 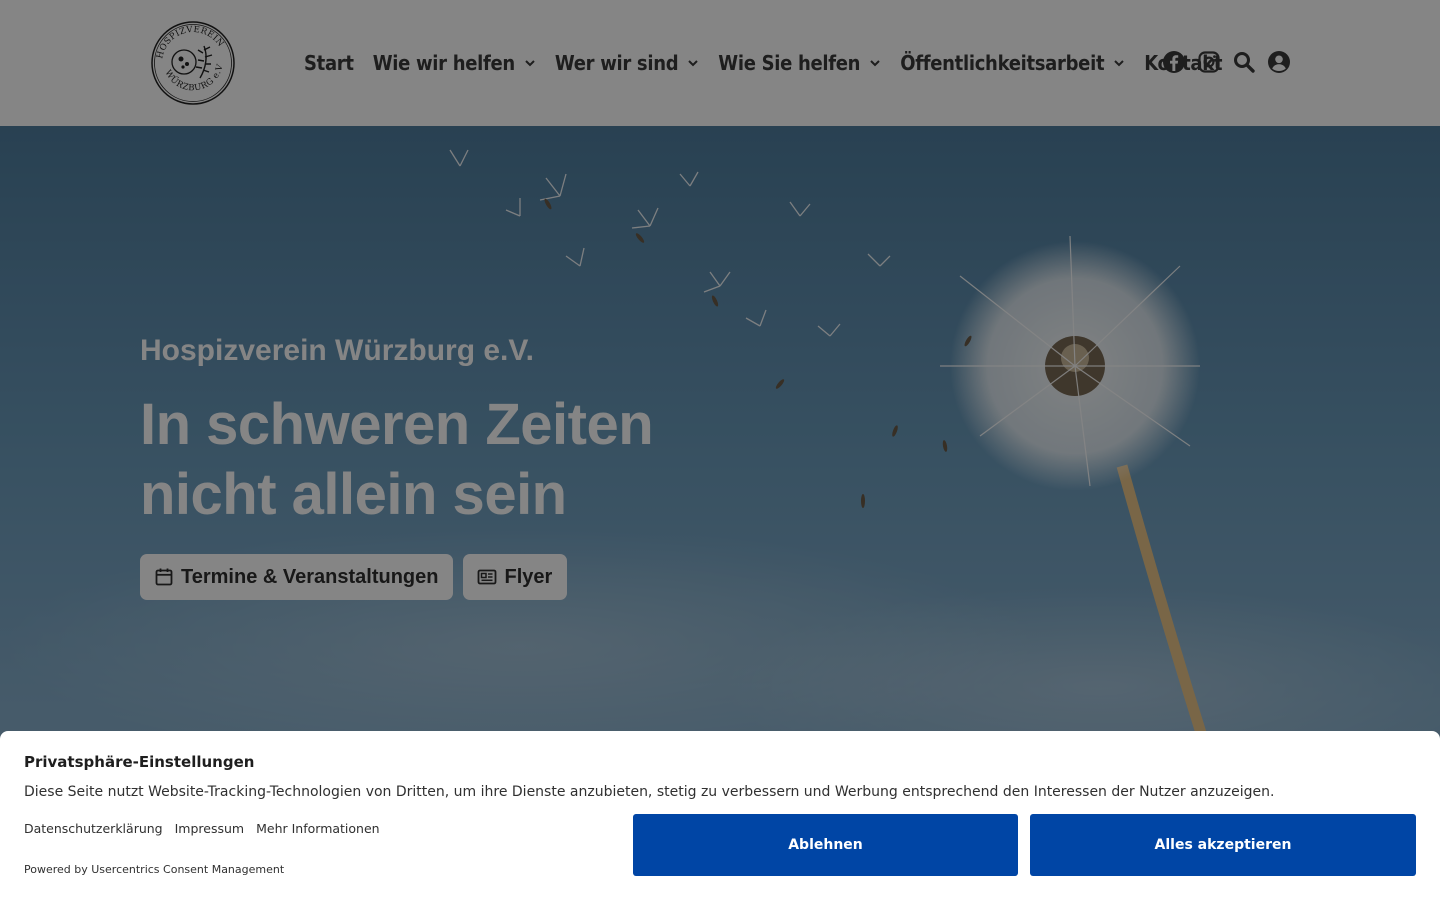 I want to click on nav-wie-sie-helfen: Wie Sie helfen, so click(x=799, y=63).